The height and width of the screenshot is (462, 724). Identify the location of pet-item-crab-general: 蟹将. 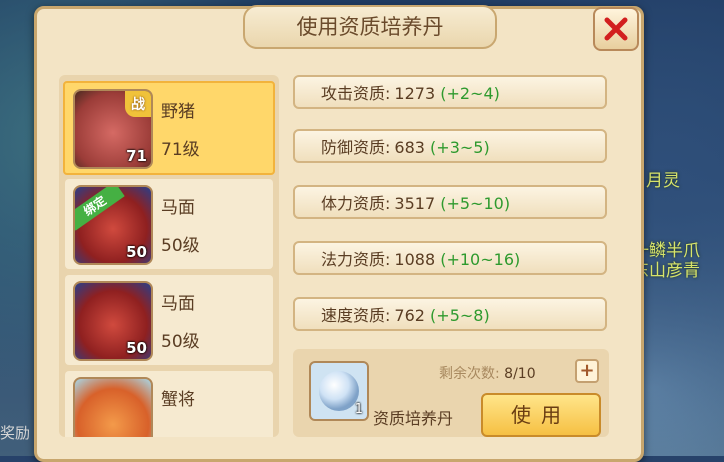
(169, 404).